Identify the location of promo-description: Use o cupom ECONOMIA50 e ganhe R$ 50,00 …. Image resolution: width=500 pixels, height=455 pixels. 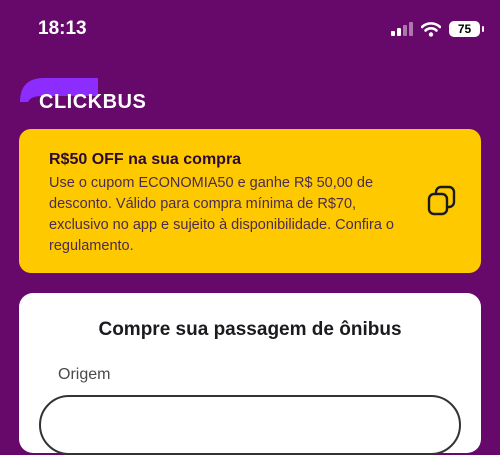
(221, 214).